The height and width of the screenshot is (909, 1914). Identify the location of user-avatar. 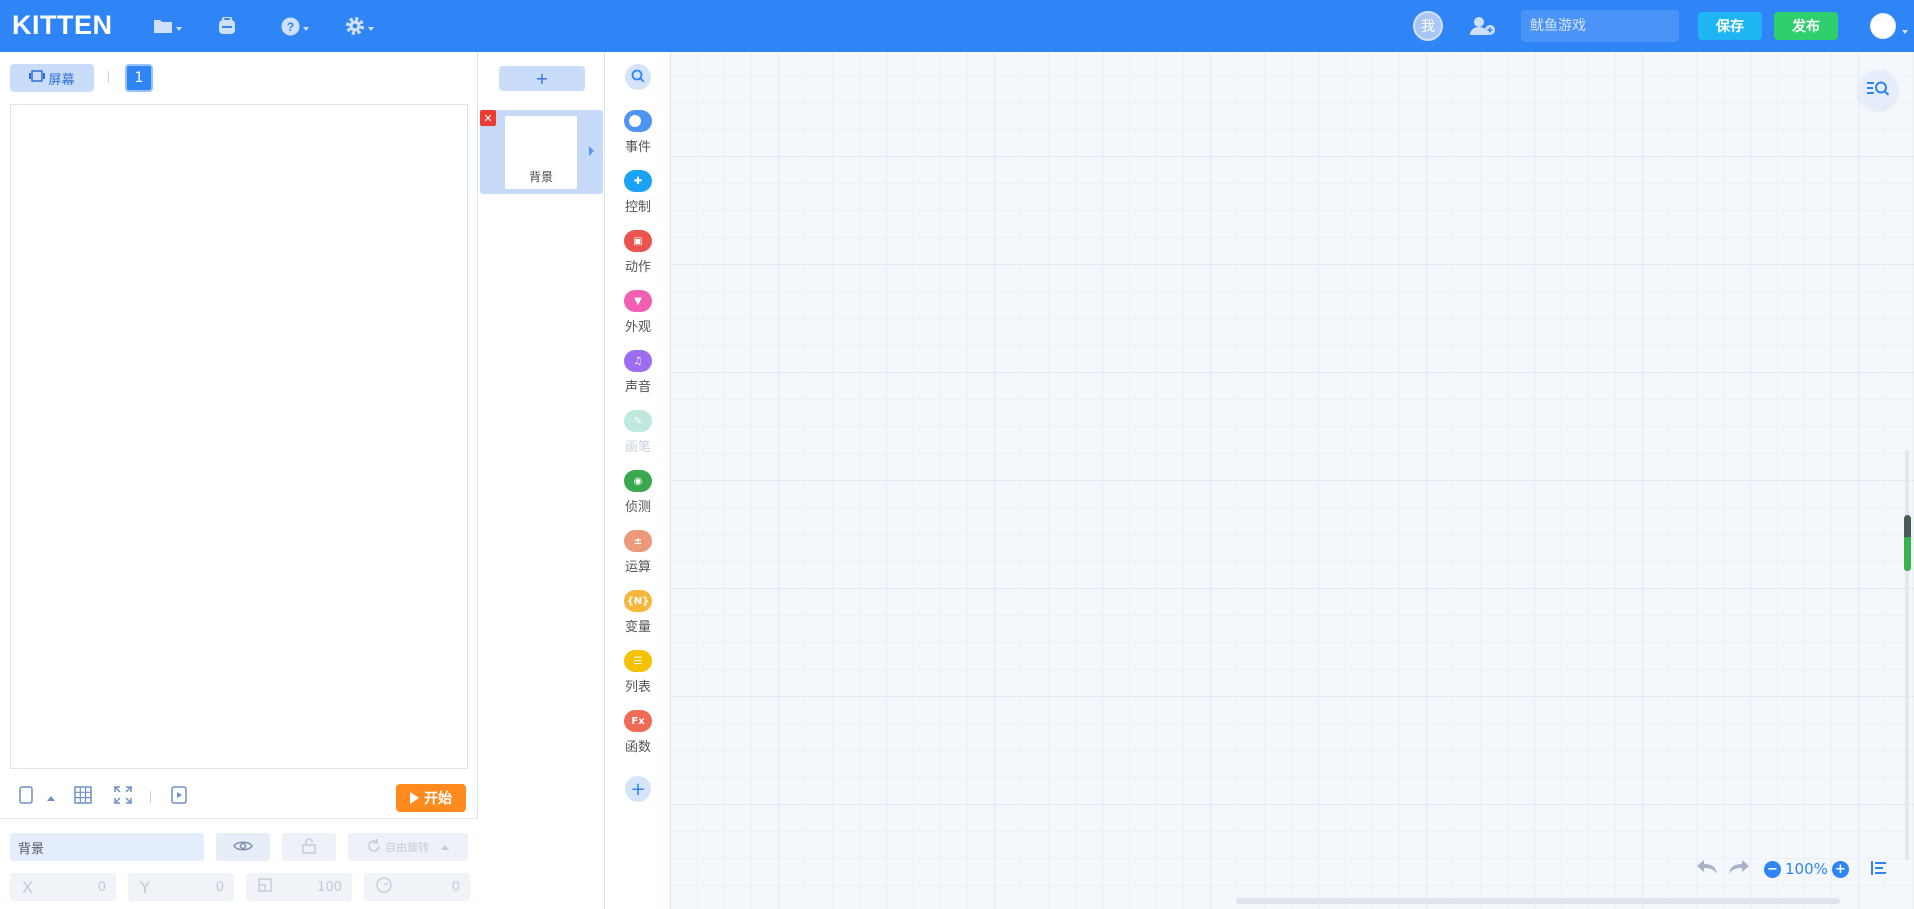
(1883, 26).